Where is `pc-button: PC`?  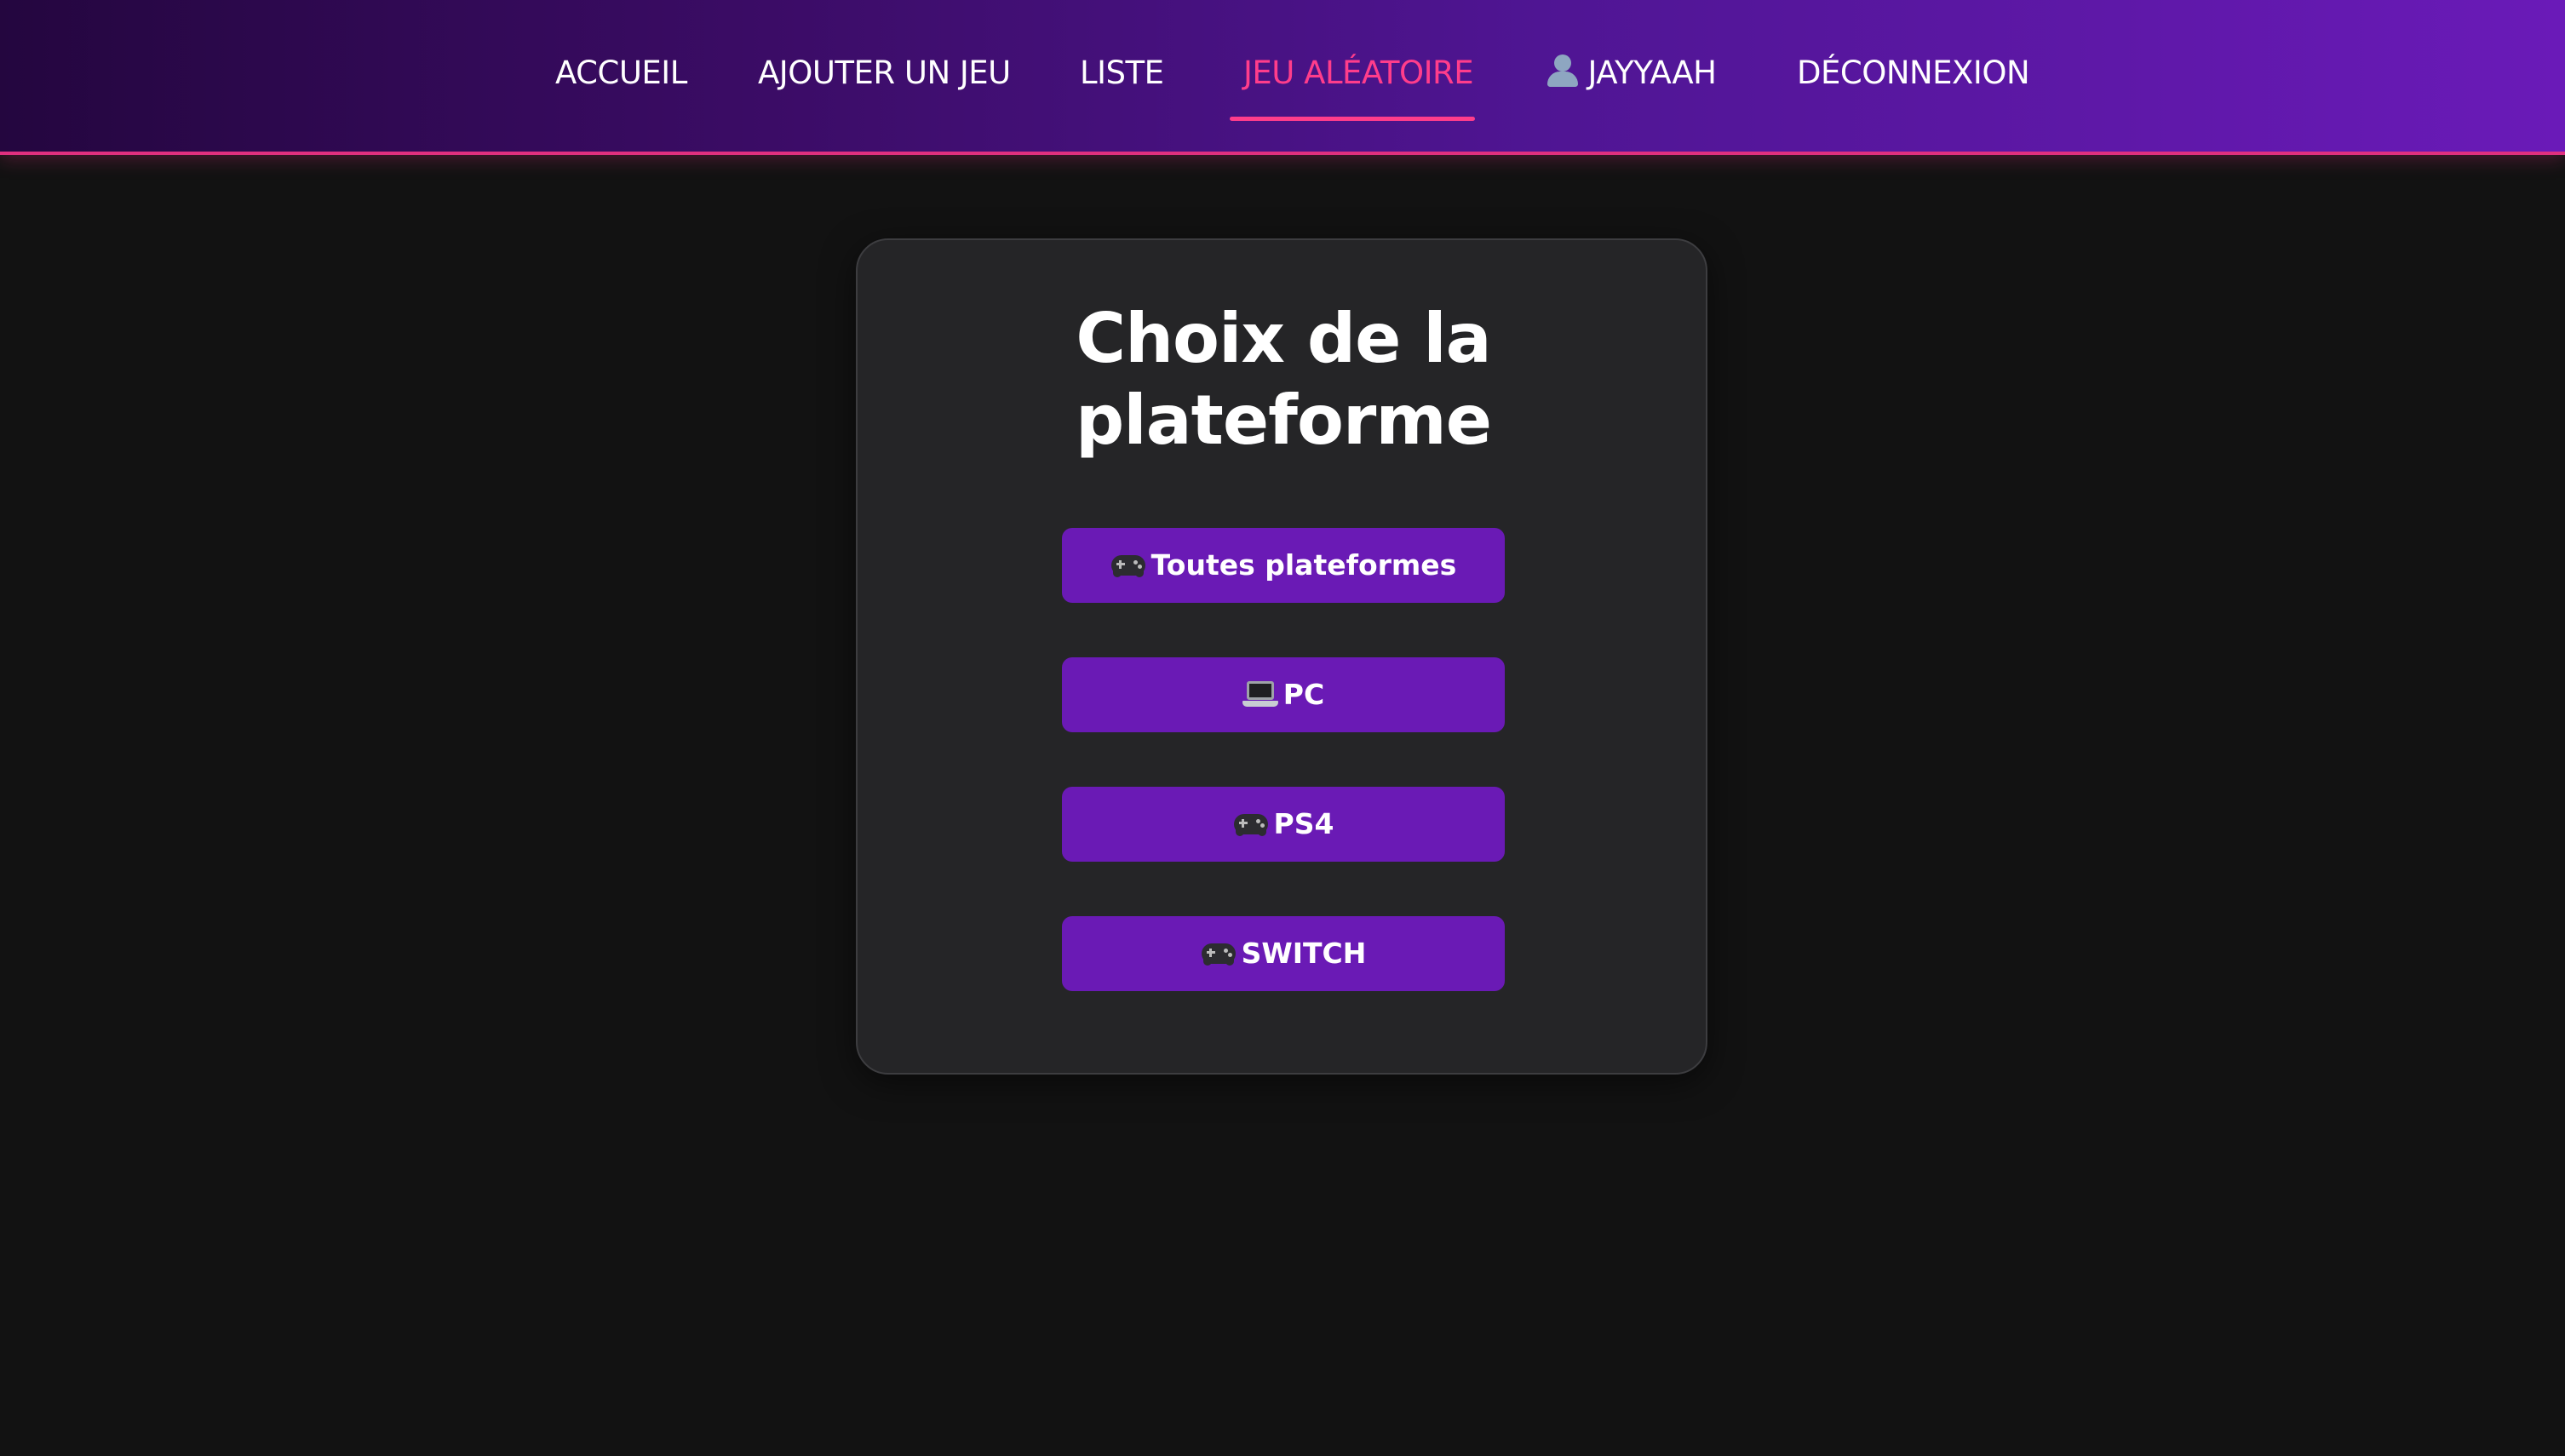
pc-button: PC is located at coordinates (1283, 694).